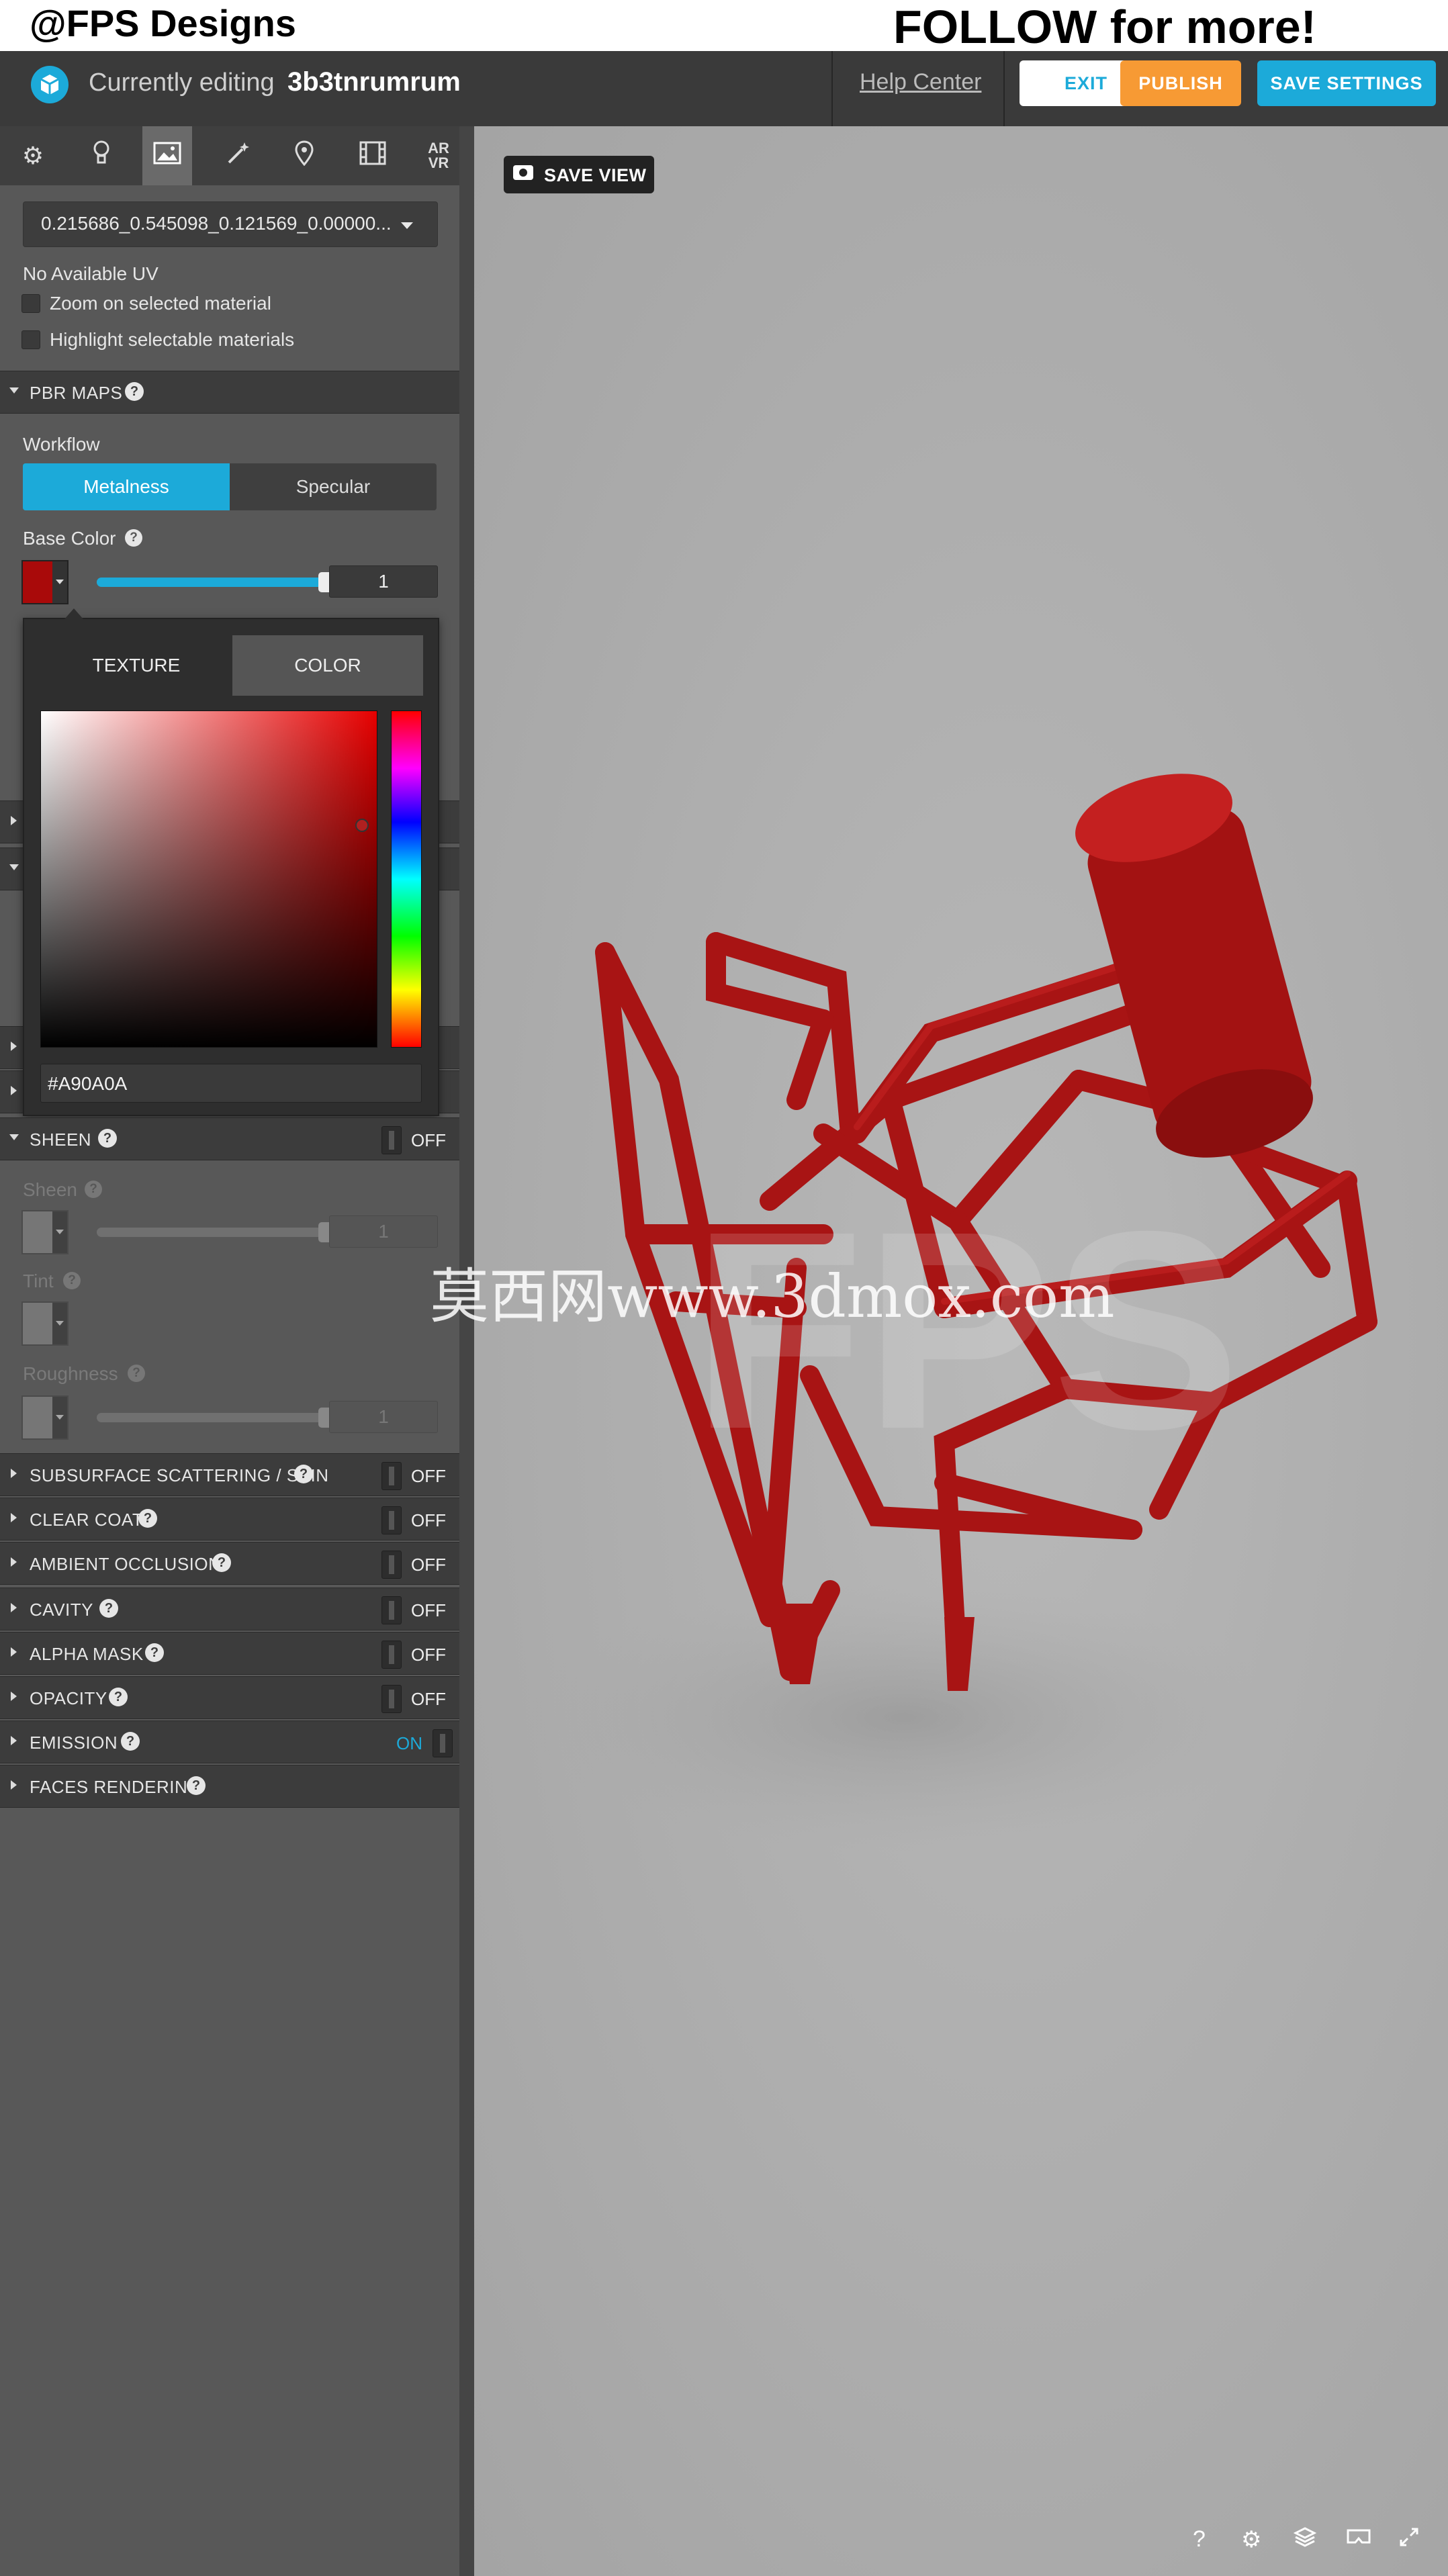 The height and width of the screenshot is (2576, 1448). What do you see at coordinates (1180, 83) in the screenshot?
I see `publish-button: PUBLISH` at bounding box center [1180, 83].